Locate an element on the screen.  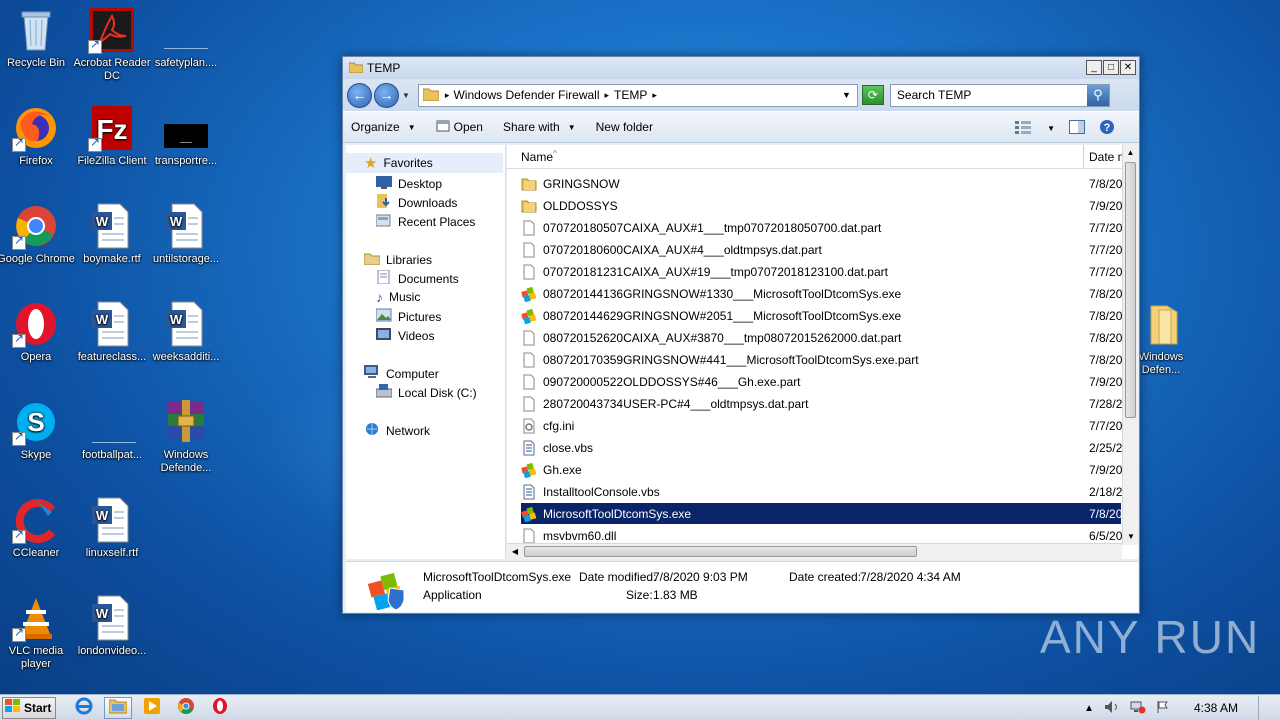
scroll-down-arrow: ▼ is located at coordinates (1131, 537).